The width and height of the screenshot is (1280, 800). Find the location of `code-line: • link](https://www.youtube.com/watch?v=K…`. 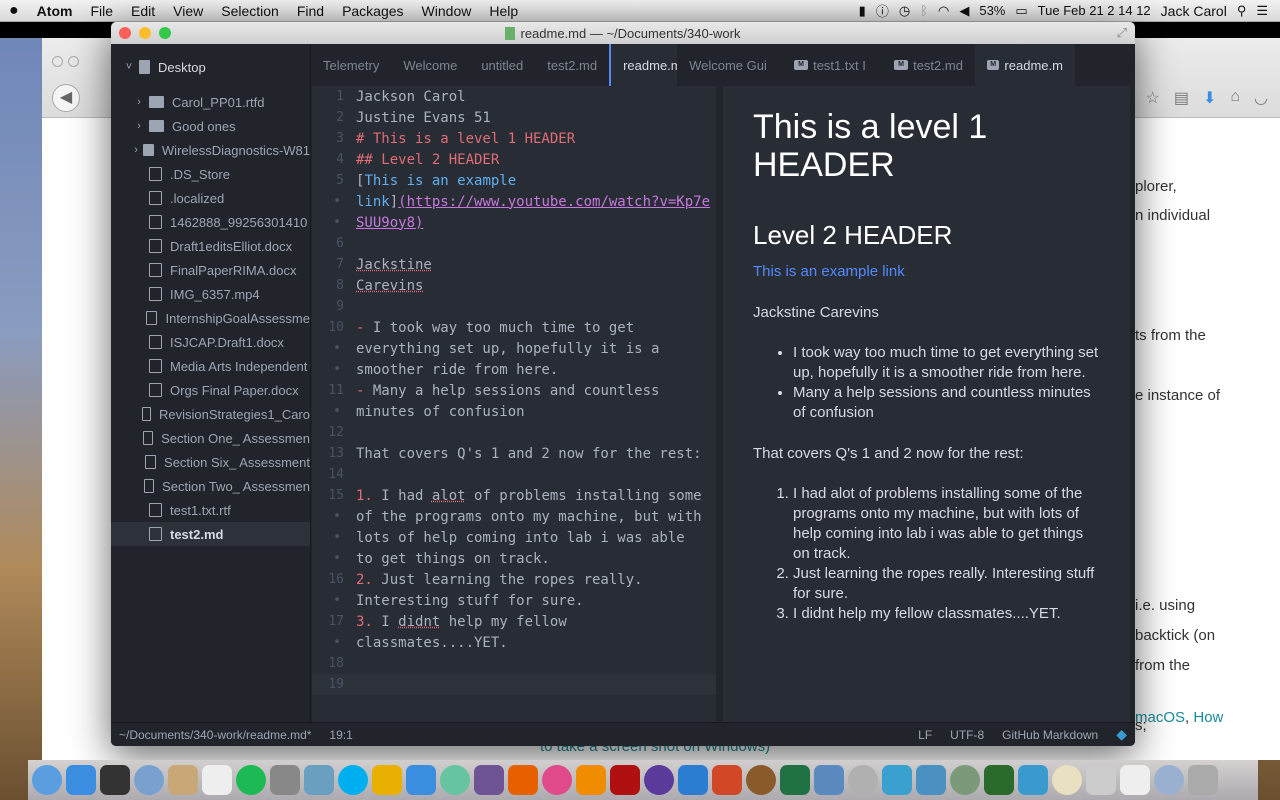

code-line: • link](https://www.youtube.com/watch?v=K… is located at coordinates (514, 201).